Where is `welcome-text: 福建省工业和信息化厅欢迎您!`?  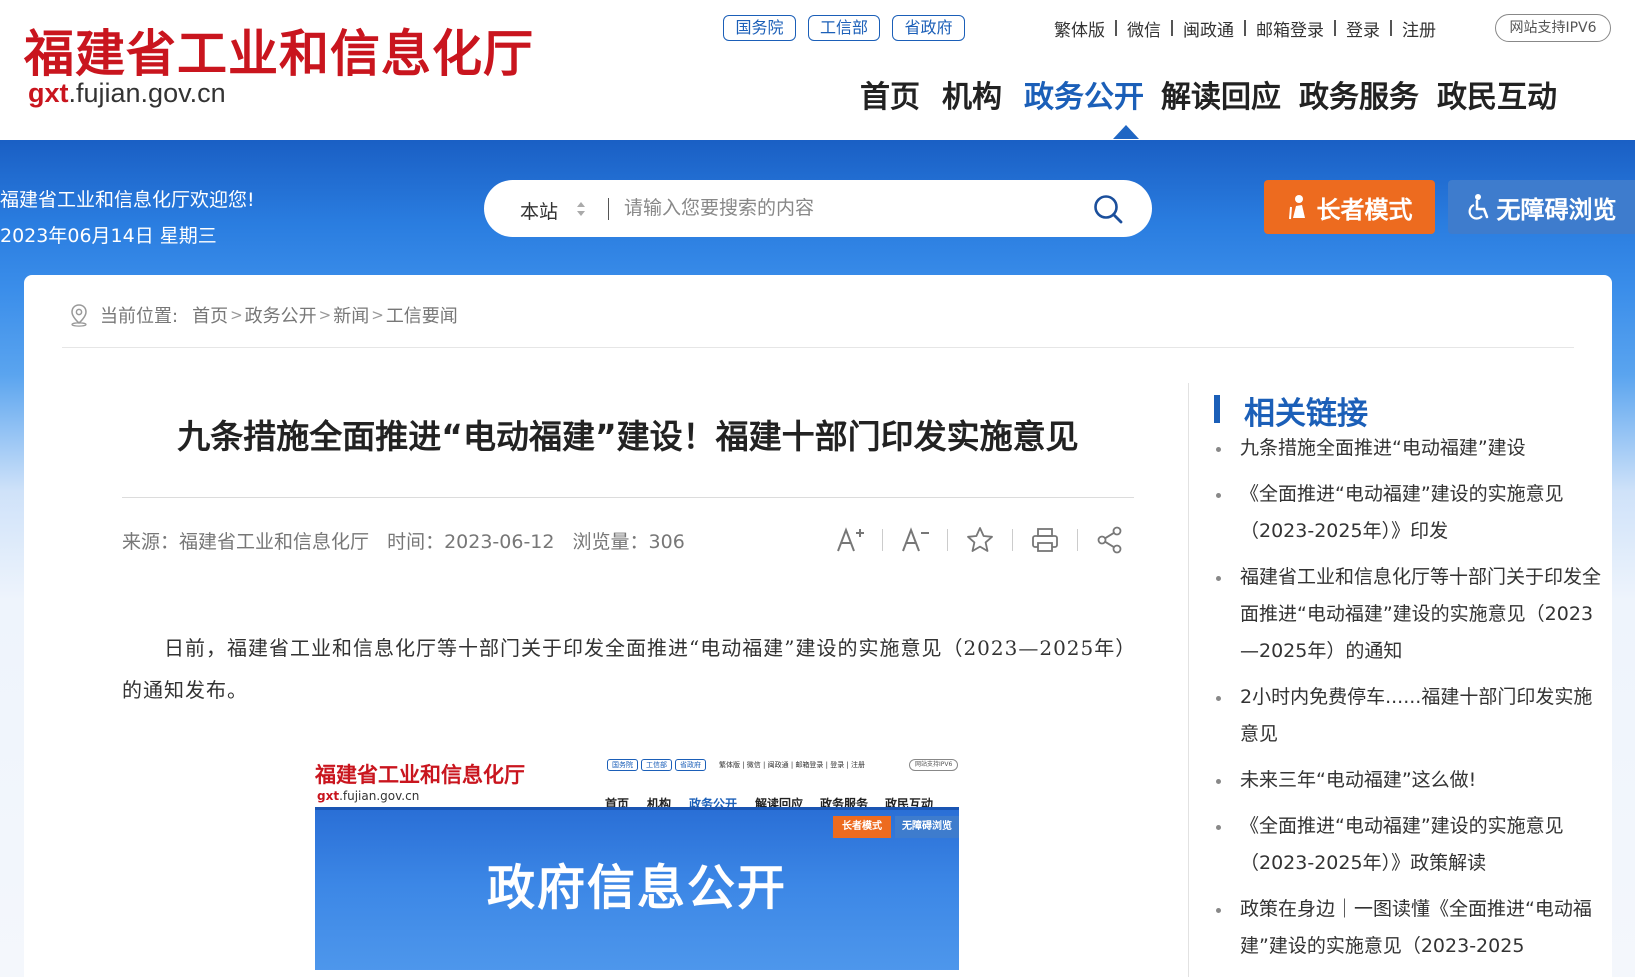
welcome-text: 福建省工业和信息化厅欢迎您! is located at coordinates (127, 200).